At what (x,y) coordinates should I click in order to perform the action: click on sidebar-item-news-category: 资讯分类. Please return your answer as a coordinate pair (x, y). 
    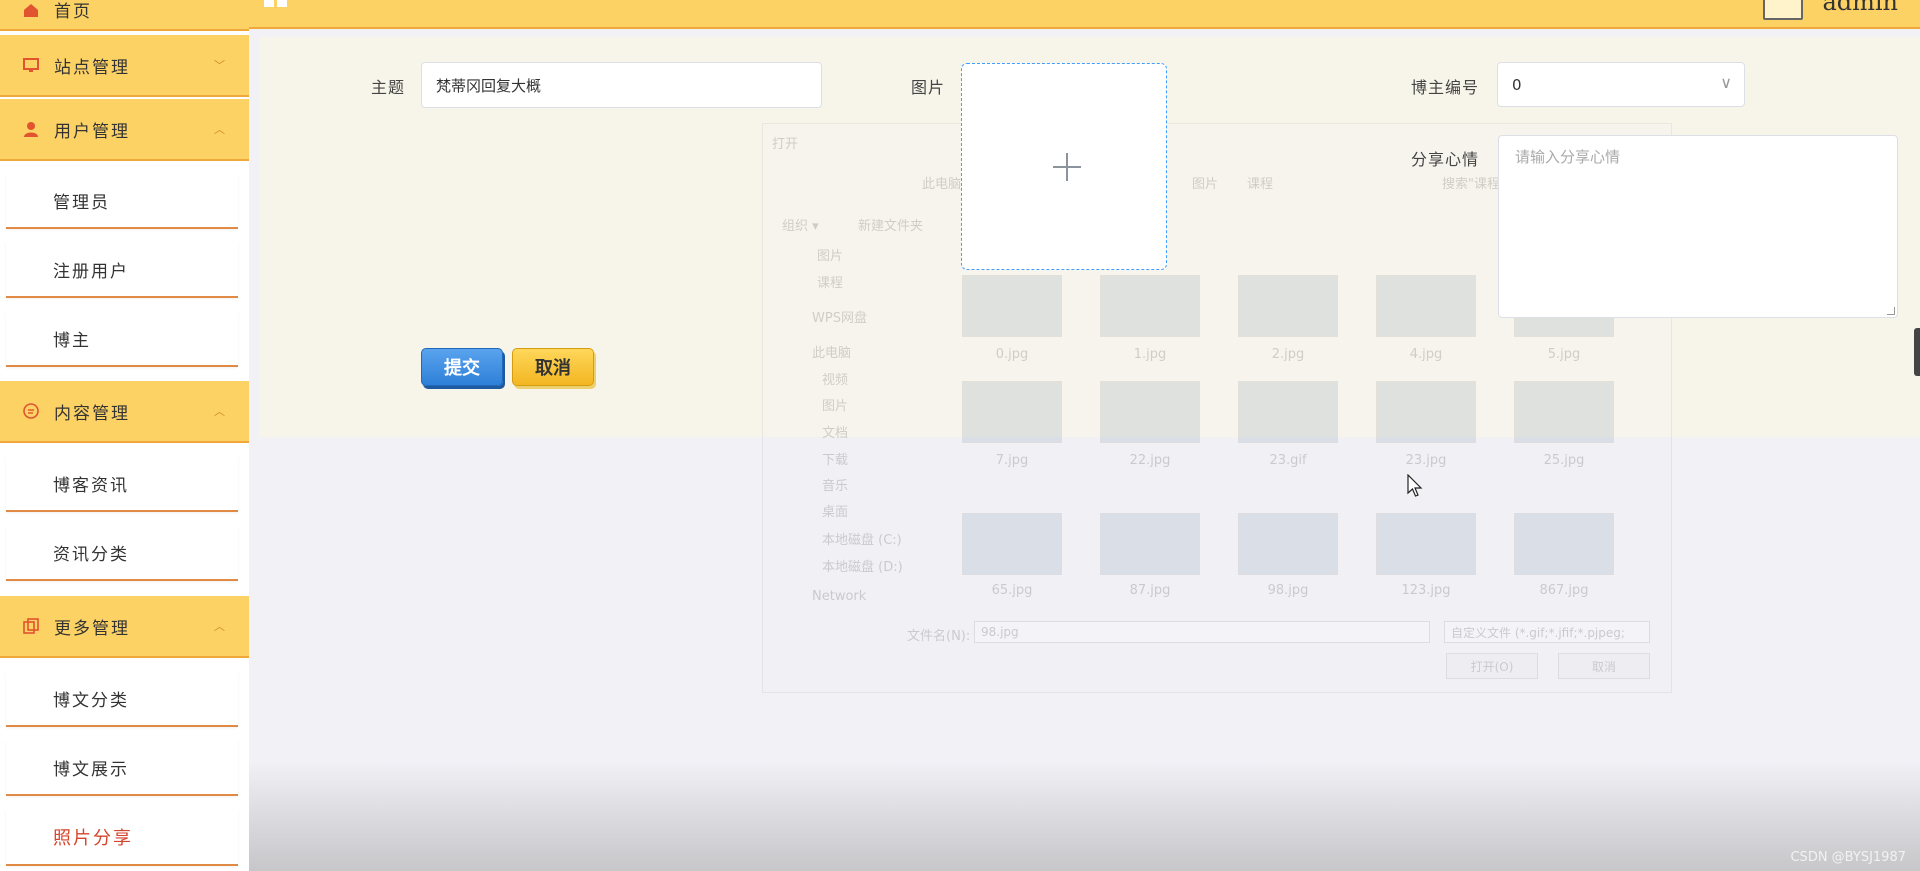
    Looking at the image, I should click on (122, 553).